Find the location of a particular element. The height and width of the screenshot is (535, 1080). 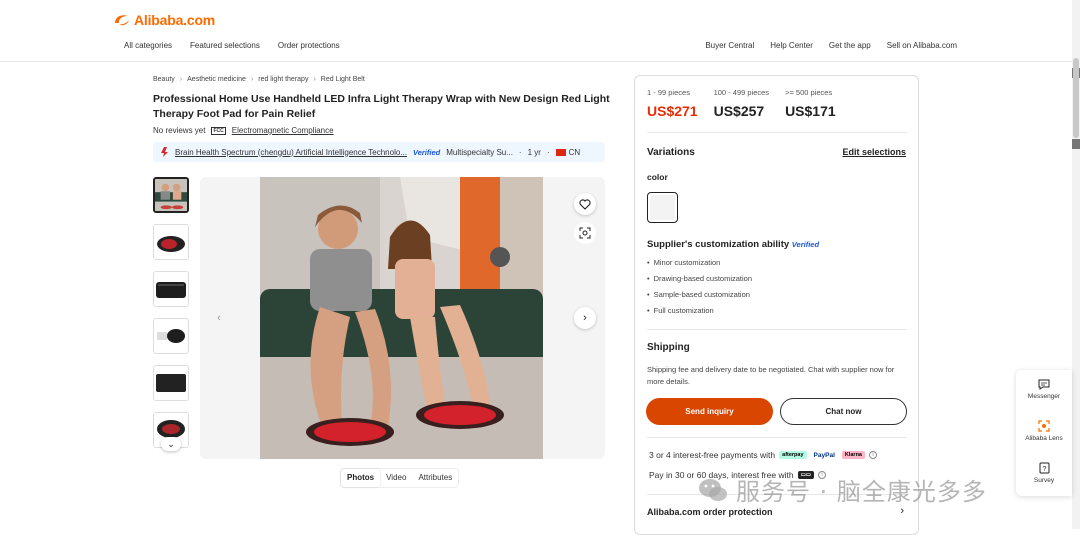

chat-now-button: Chat now is located at coordinates (843, 411).